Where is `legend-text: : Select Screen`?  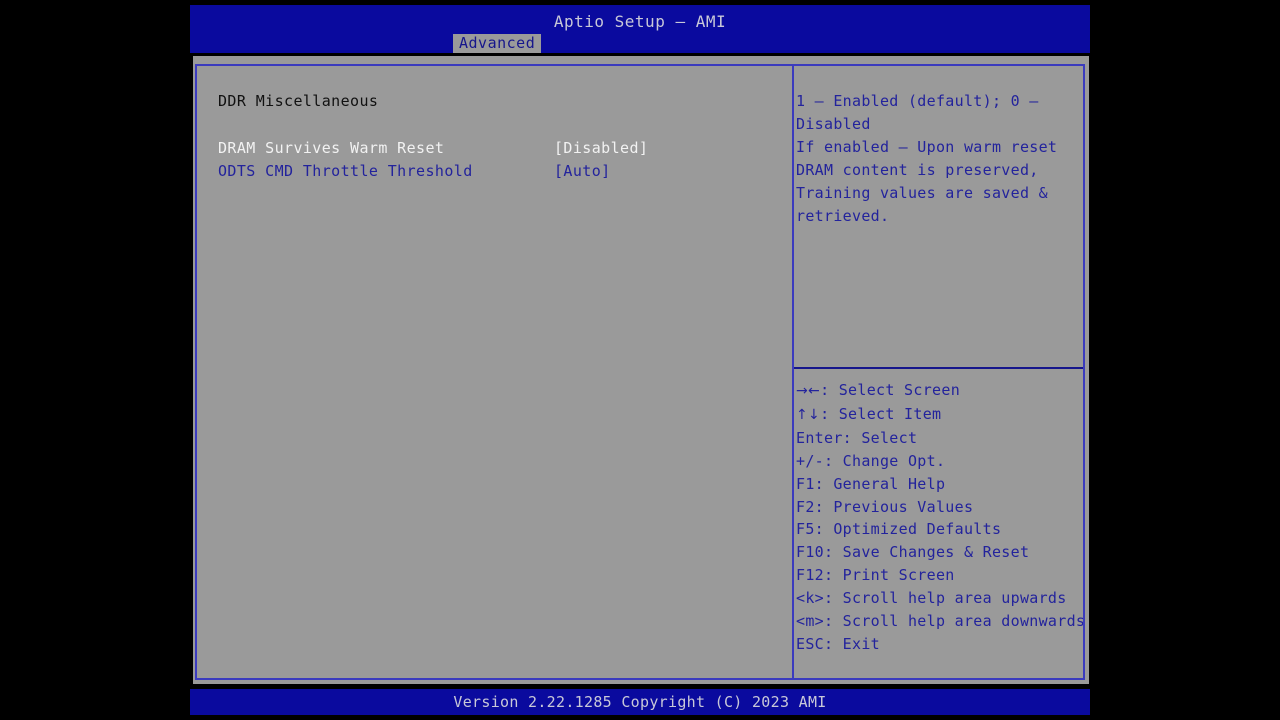 legend-text: : Select Screen is located at coordinates (890, 390).